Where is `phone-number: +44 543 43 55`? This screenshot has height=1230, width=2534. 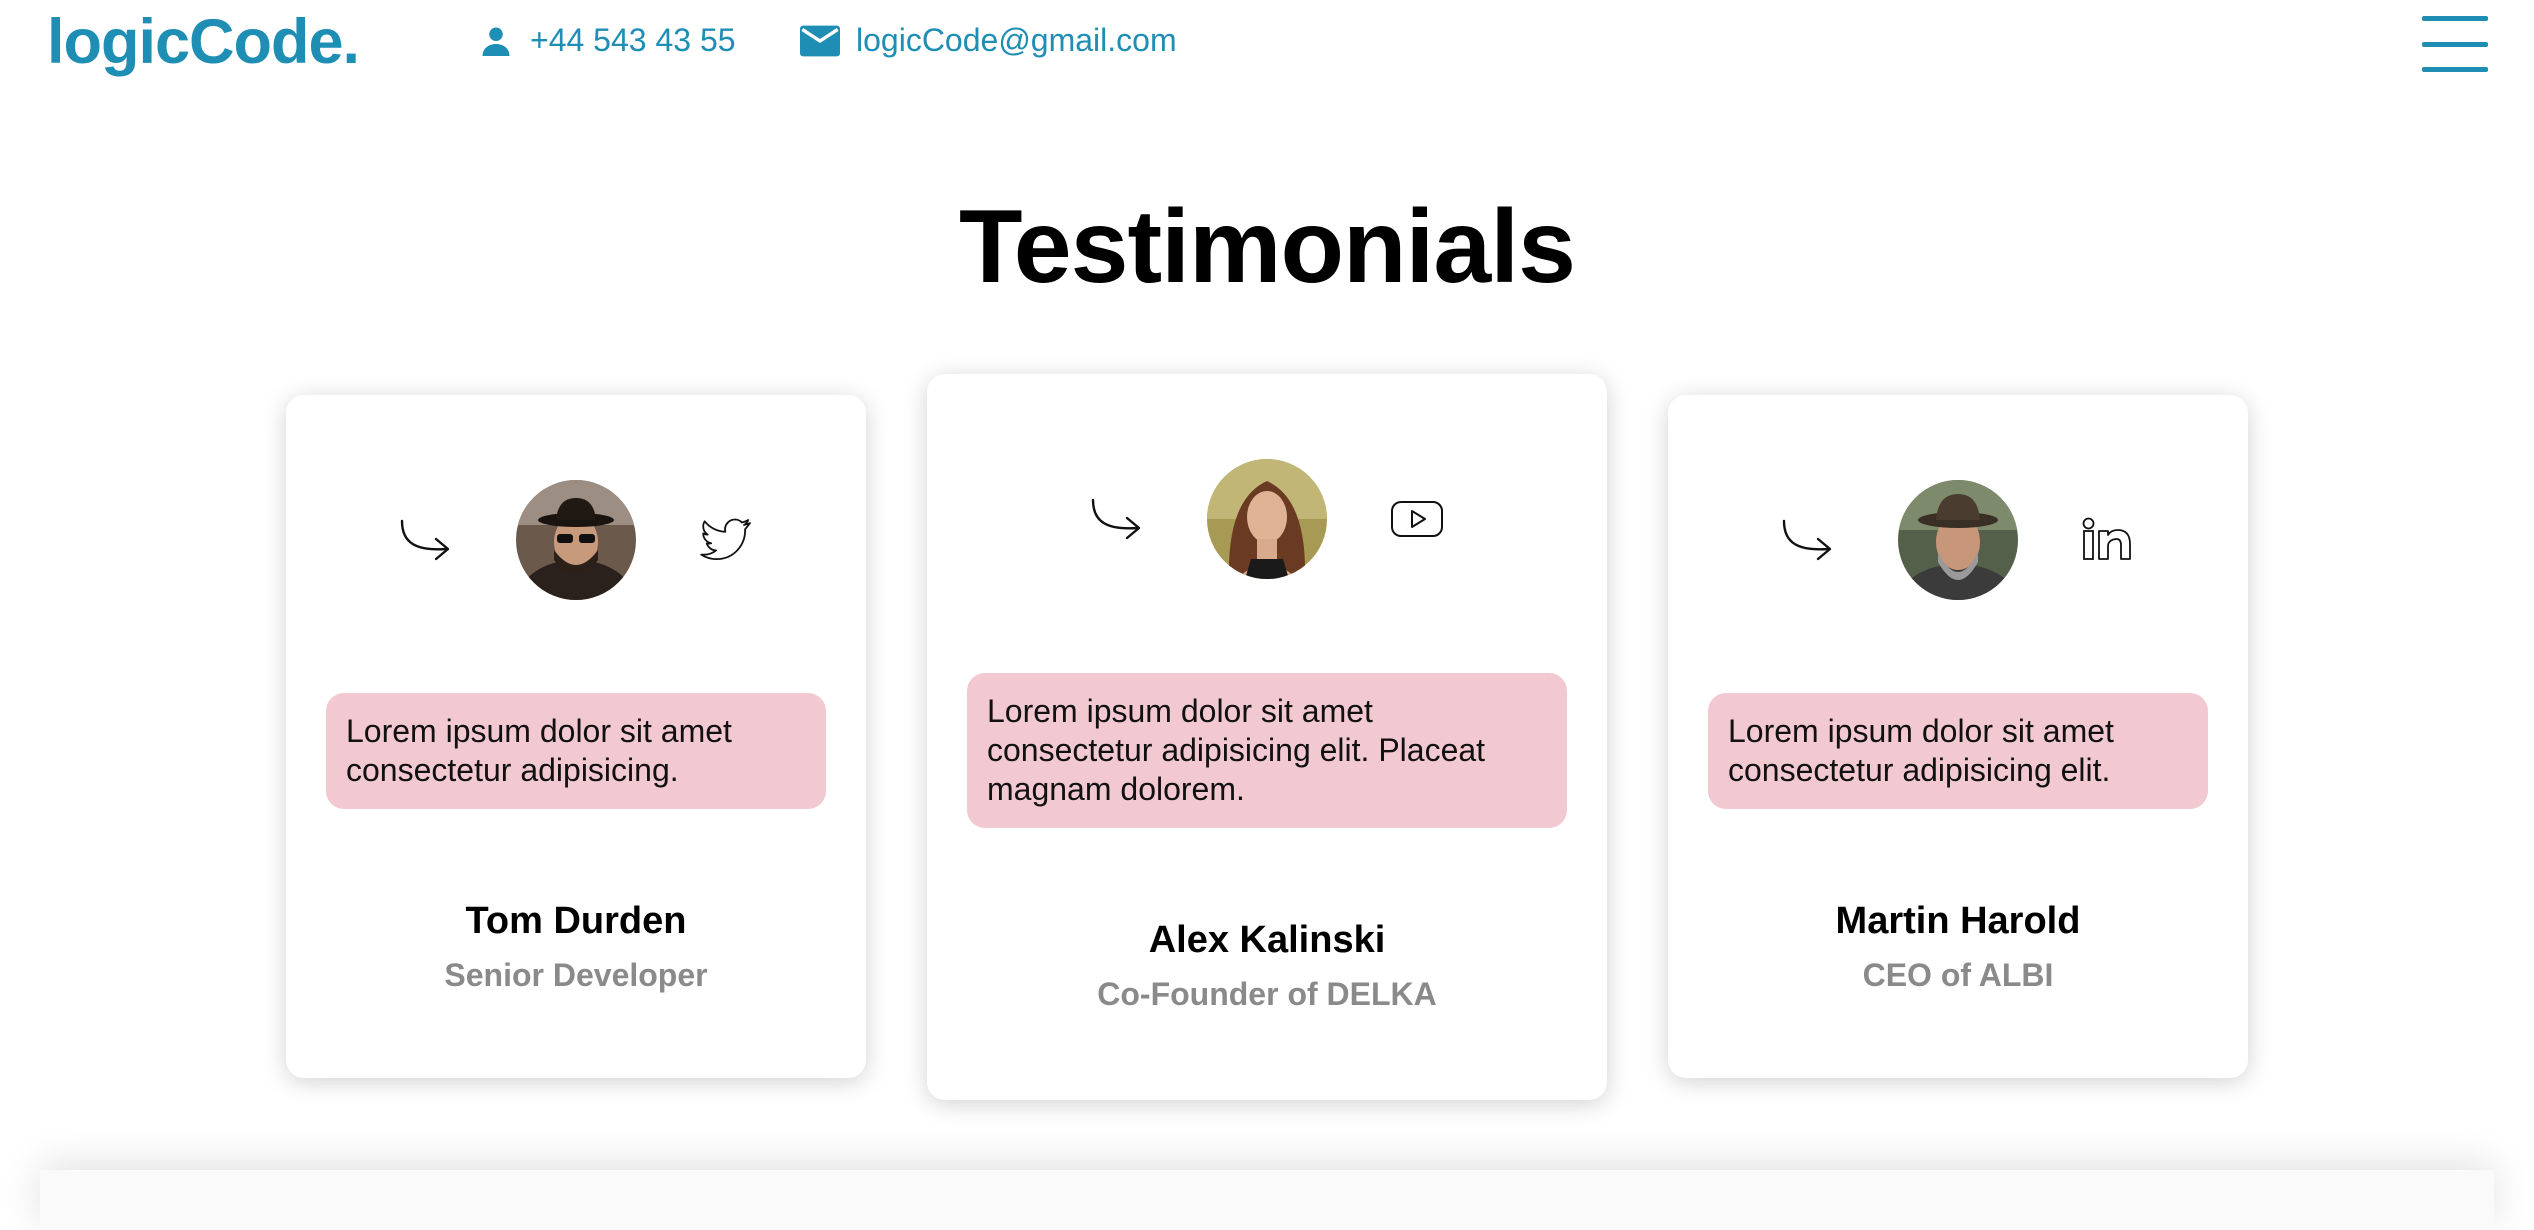 phone-number: +44 543 43 55 is located at coordinates (633, 40).